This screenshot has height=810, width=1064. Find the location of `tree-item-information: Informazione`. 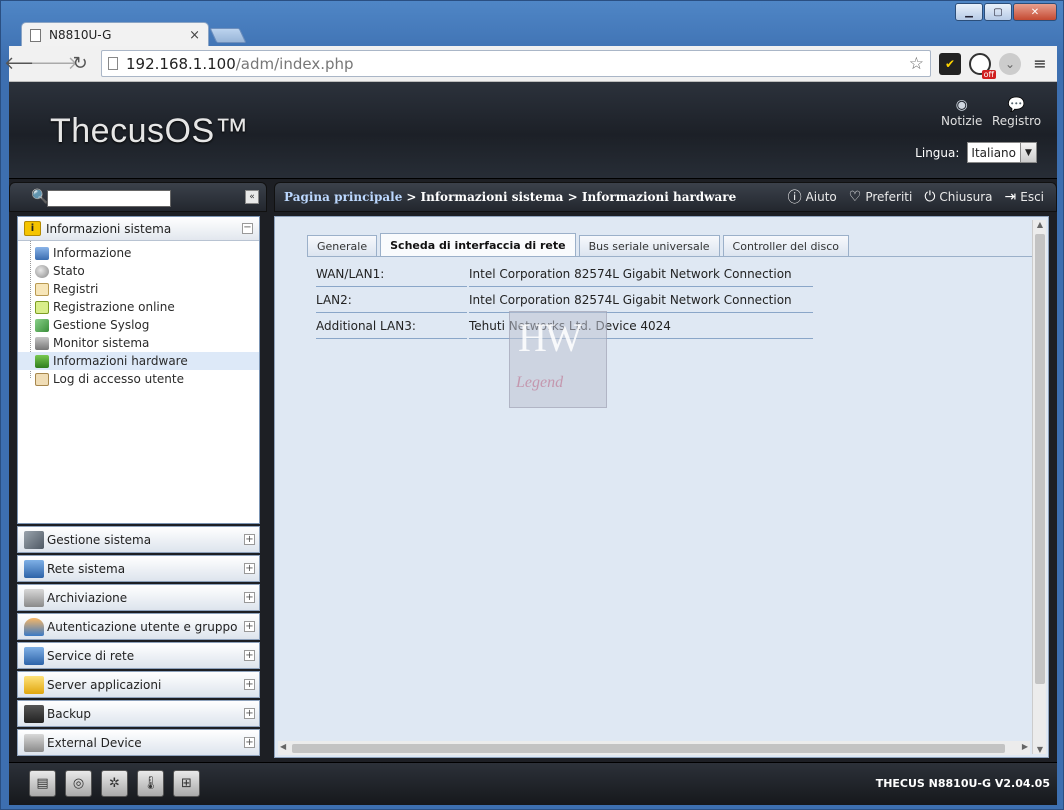

tree-item-information: Informazione is located at coordinates (138, 253).